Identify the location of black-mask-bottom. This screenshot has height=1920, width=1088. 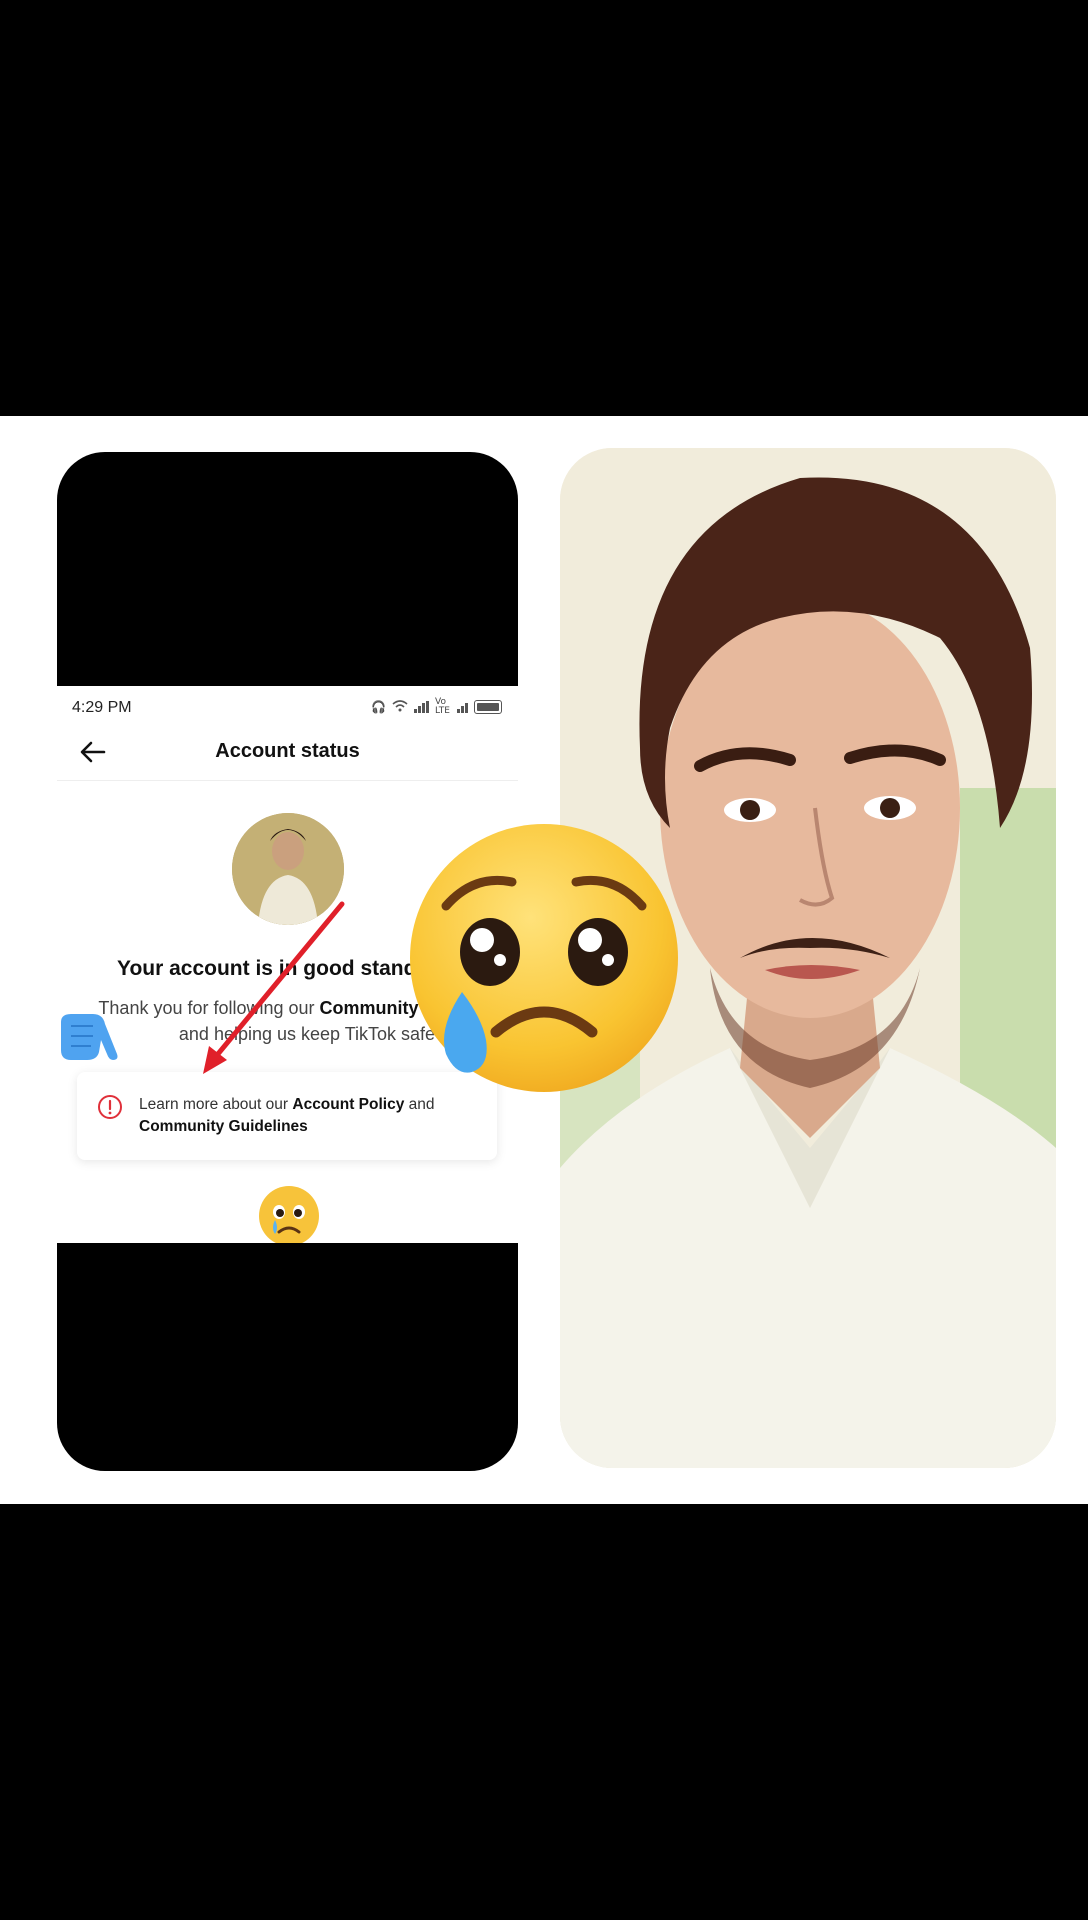
(287, 1357).